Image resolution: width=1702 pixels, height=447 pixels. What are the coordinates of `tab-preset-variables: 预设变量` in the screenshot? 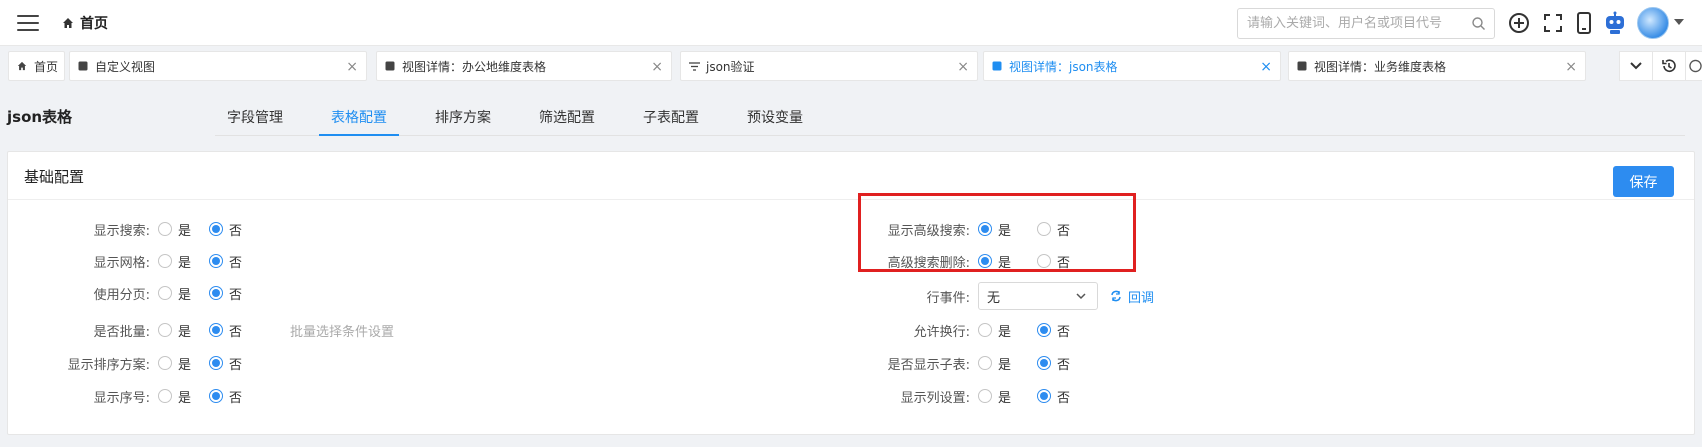 It's located at (775, 121).